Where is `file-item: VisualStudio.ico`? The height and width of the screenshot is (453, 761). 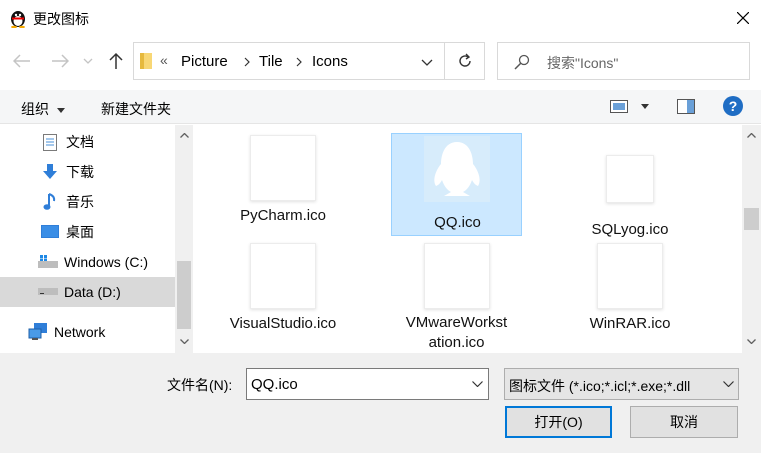 file-item: VisualStudio.ico is located at coordinates (283, 288).